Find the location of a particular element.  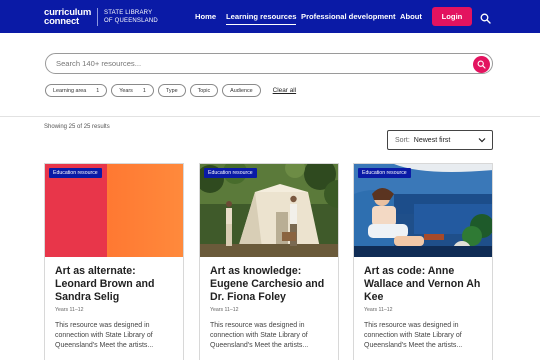

nav-item-learning-resources: Learning resources is located at coordinates (261, 16).